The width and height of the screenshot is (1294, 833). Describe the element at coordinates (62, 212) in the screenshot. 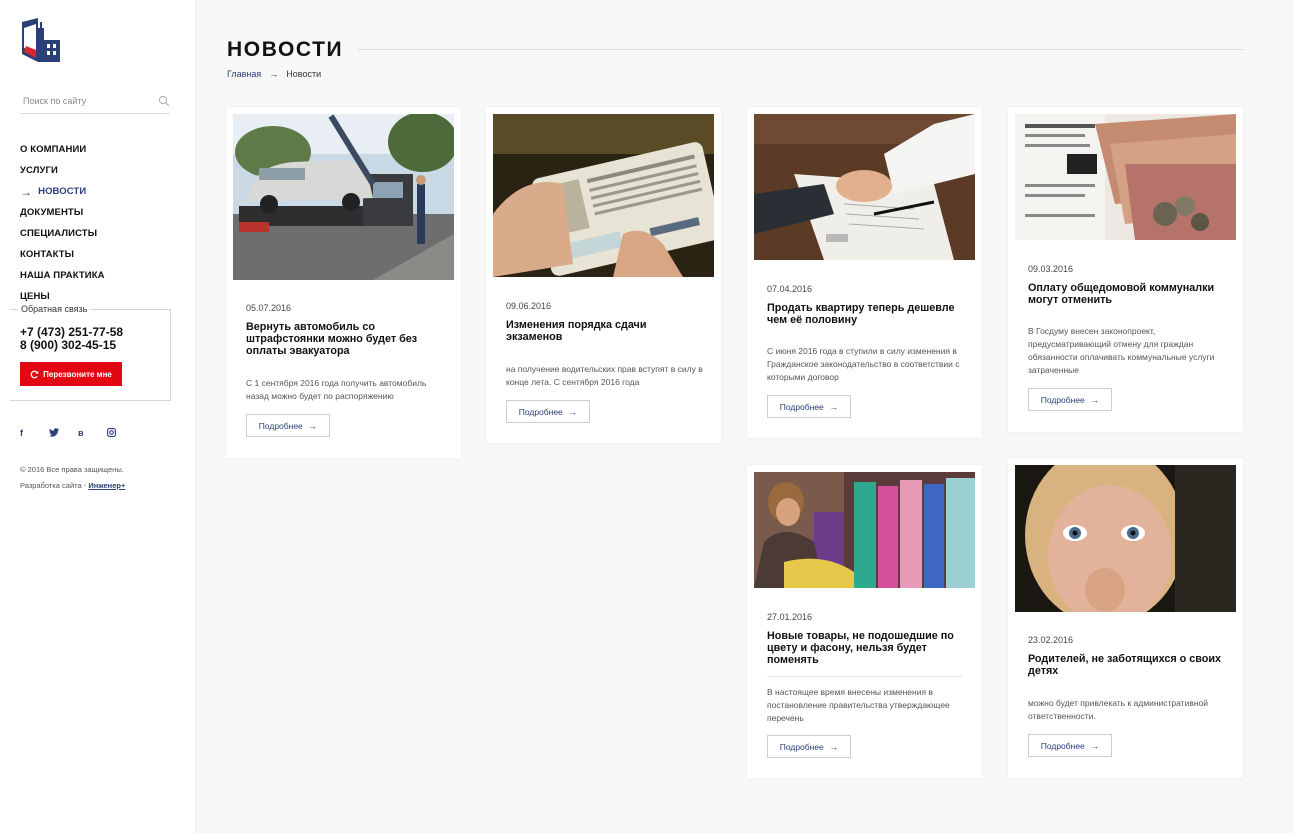

I see `nav-item-documents: Документы` at that location.